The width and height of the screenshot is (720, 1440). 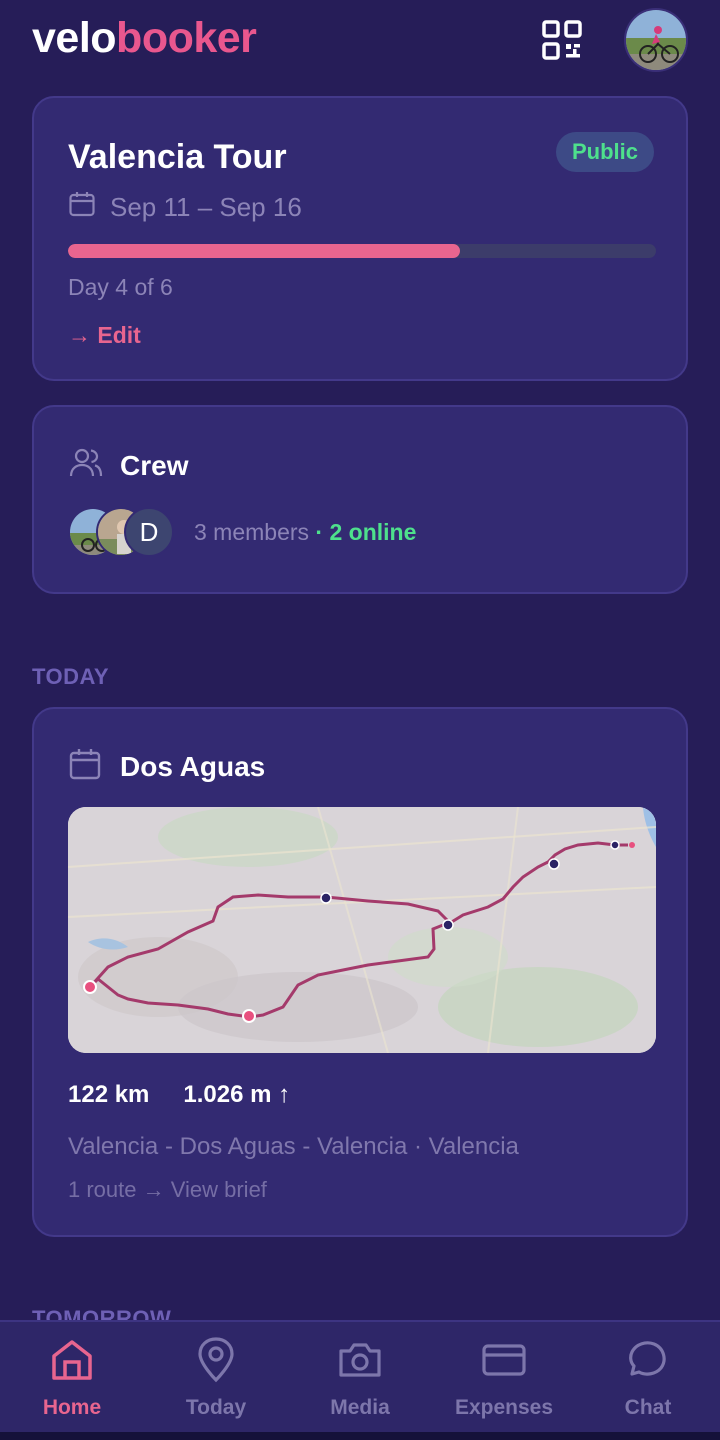 I want to click on nav-today: Today, so click(x=216, y=1381).